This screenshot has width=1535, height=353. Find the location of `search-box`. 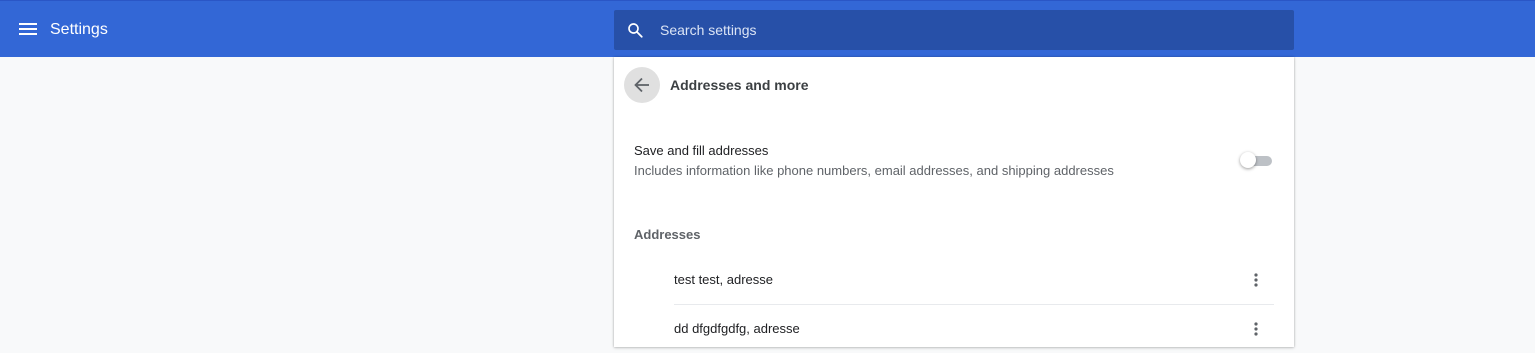

search-box is located at coordinates (954, 30).